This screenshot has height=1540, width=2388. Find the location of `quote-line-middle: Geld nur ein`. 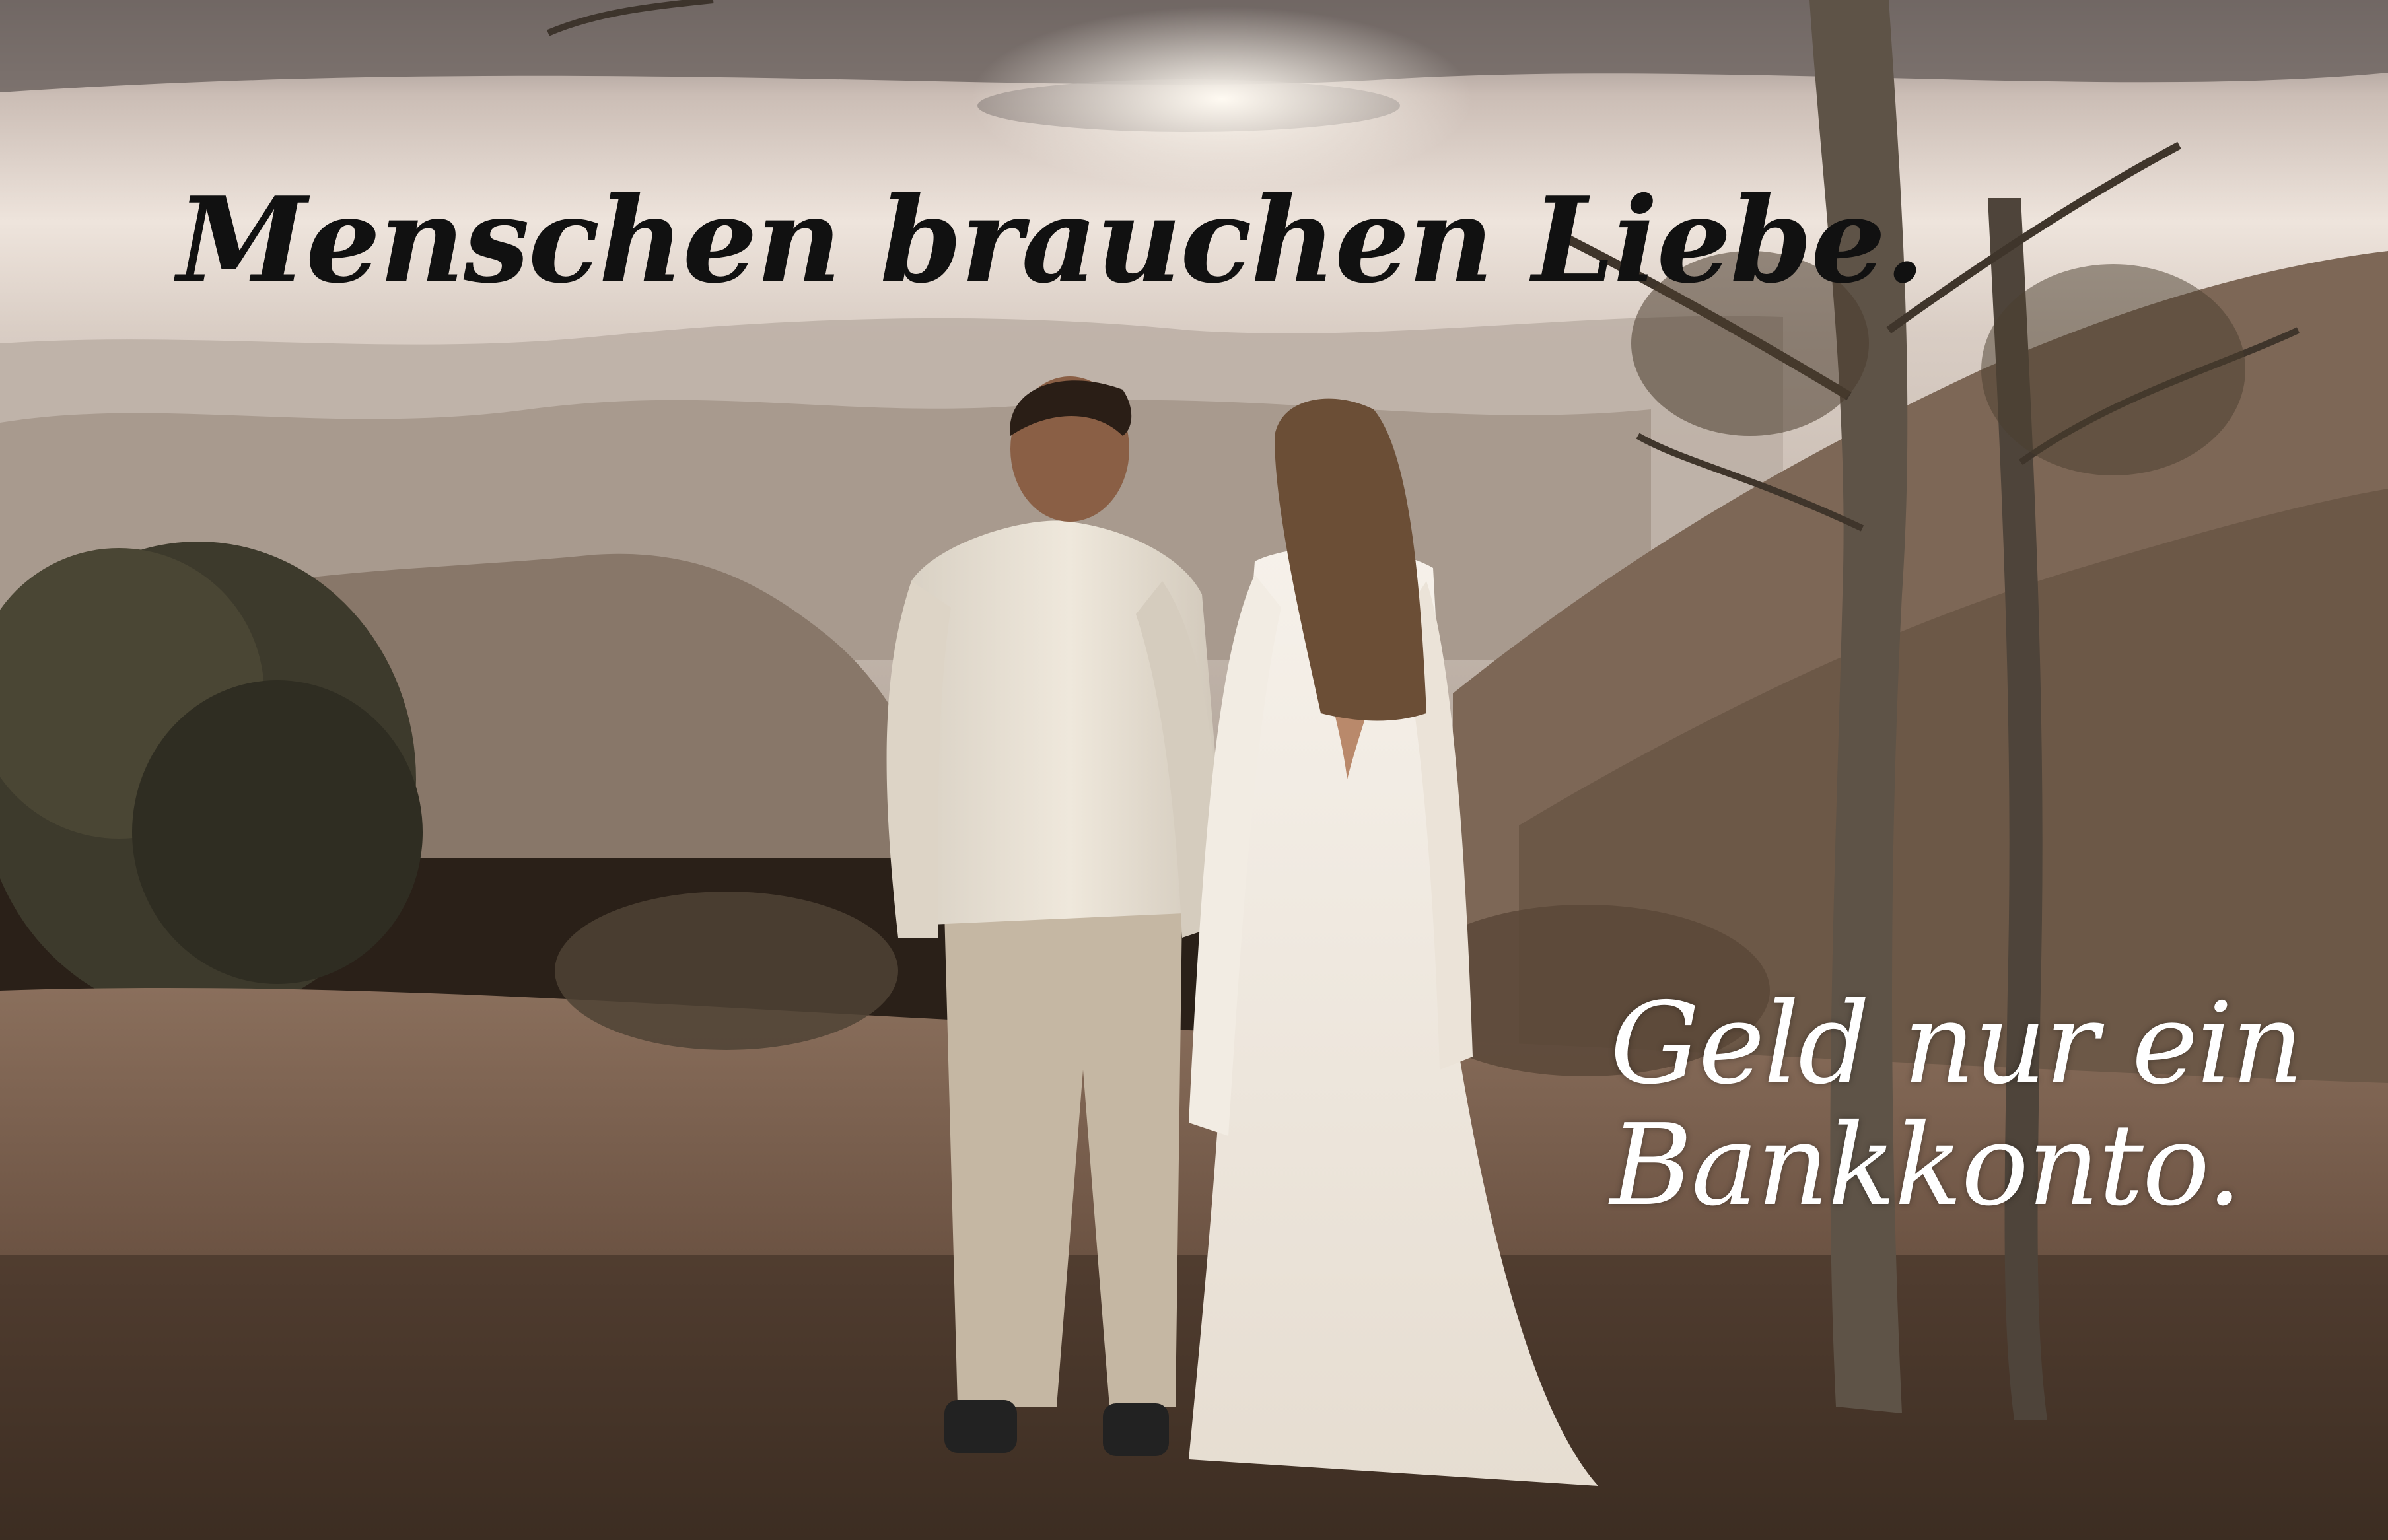

quote-line-middle: Geld nur ein is located at coordinates (1957, 1044).